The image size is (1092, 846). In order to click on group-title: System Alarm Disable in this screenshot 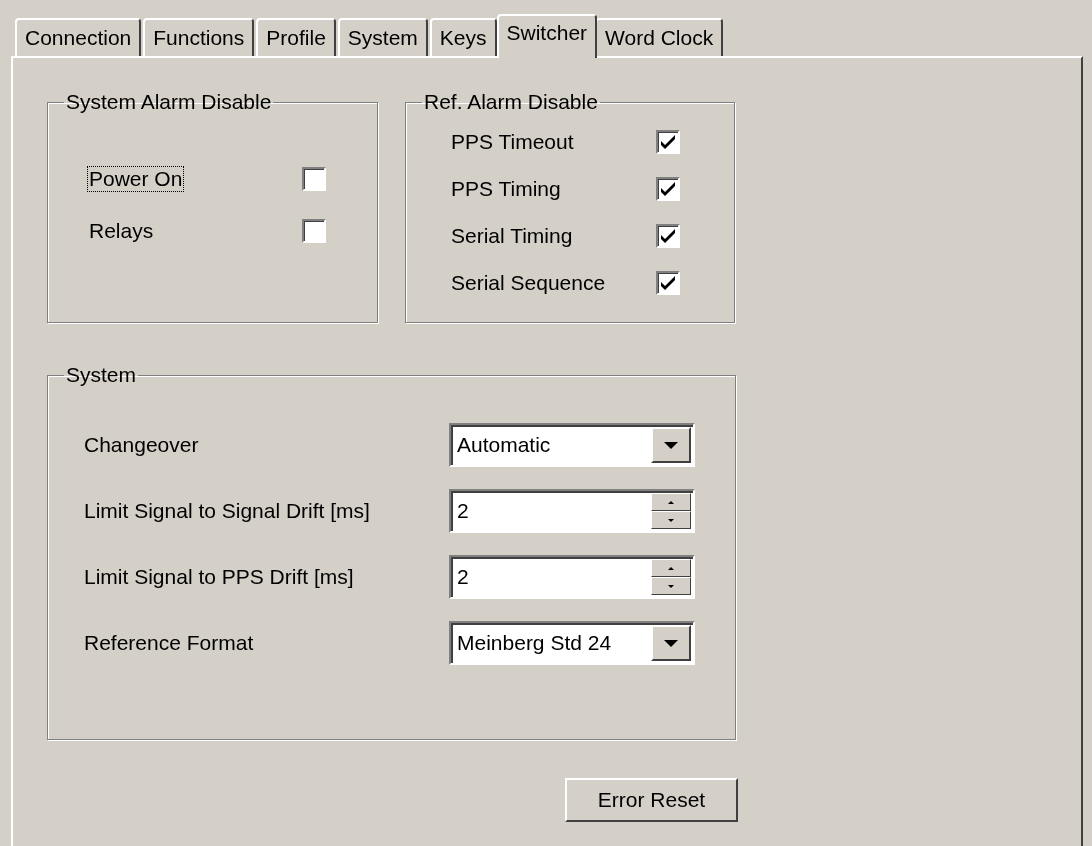, I will do `click(169, 102)`.